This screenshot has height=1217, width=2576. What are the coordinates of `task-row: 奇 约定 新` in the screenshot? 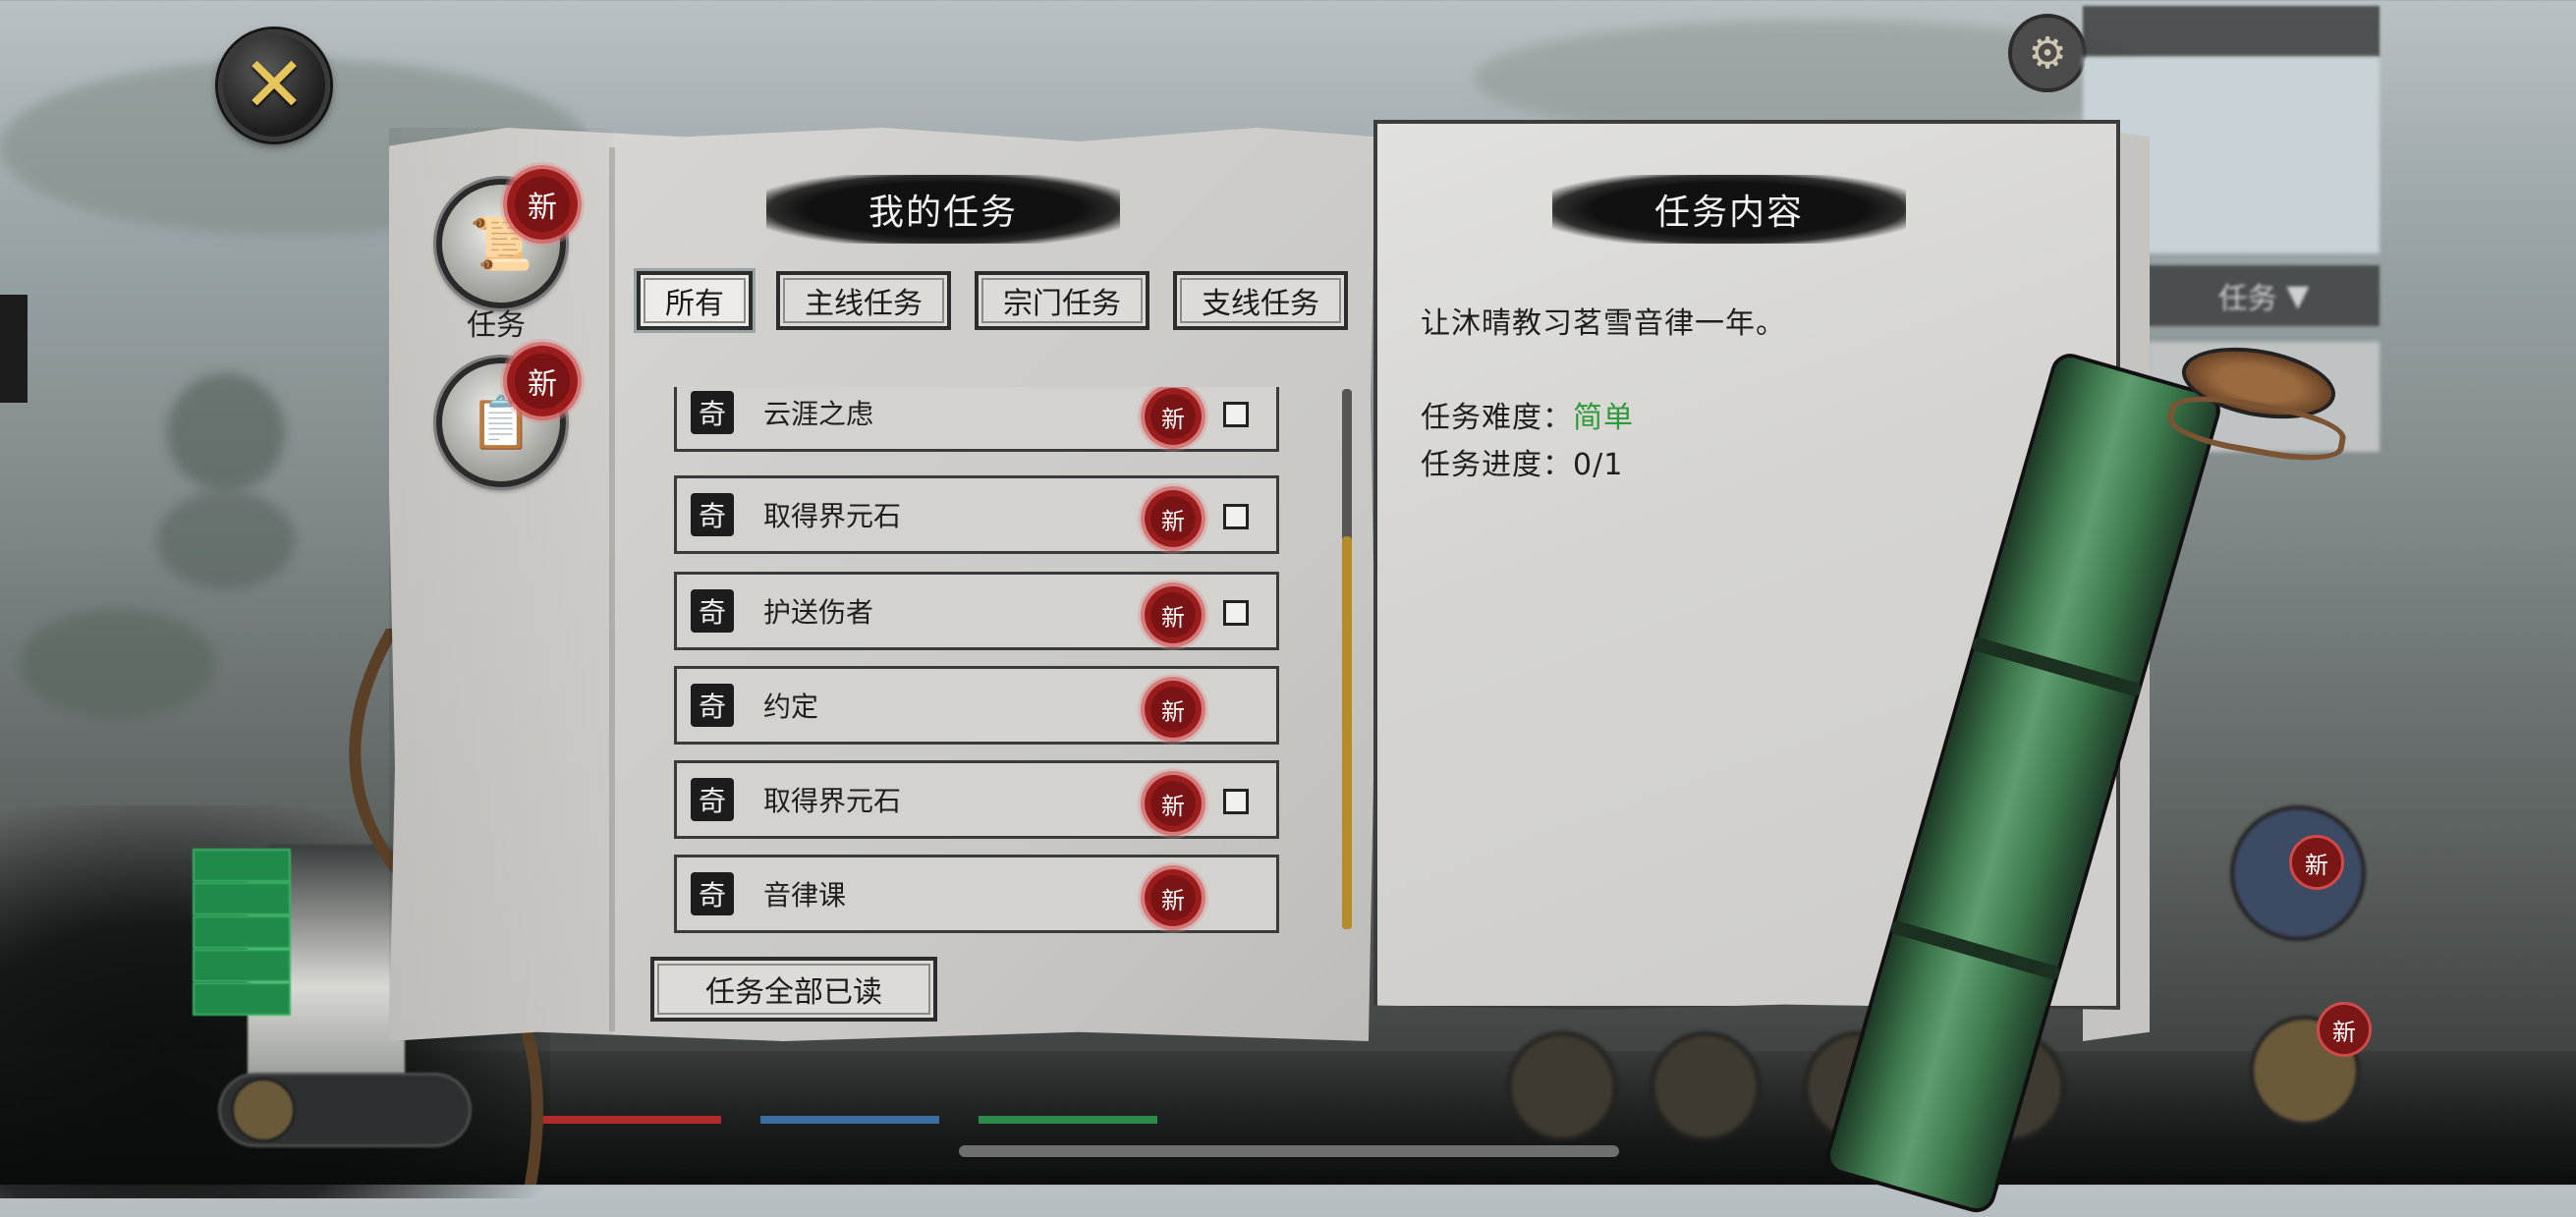 It's located at (976, 705).